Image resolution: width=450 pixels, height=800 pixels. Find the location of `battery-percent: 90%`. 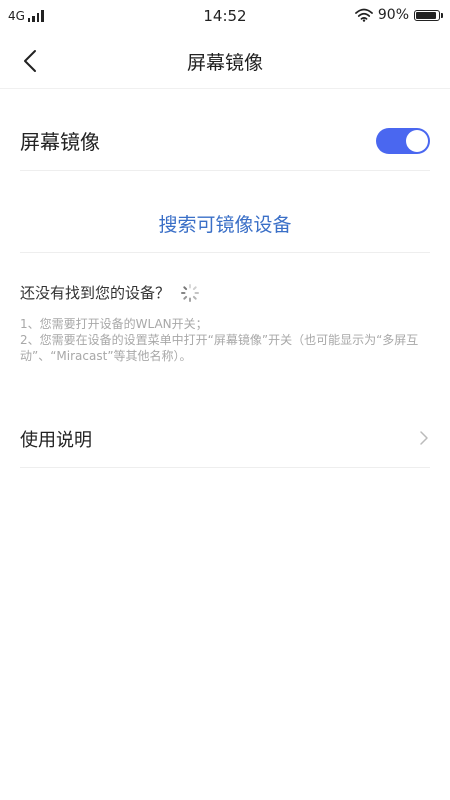

battery-percent: 90% is located at coordinates (393, 15).